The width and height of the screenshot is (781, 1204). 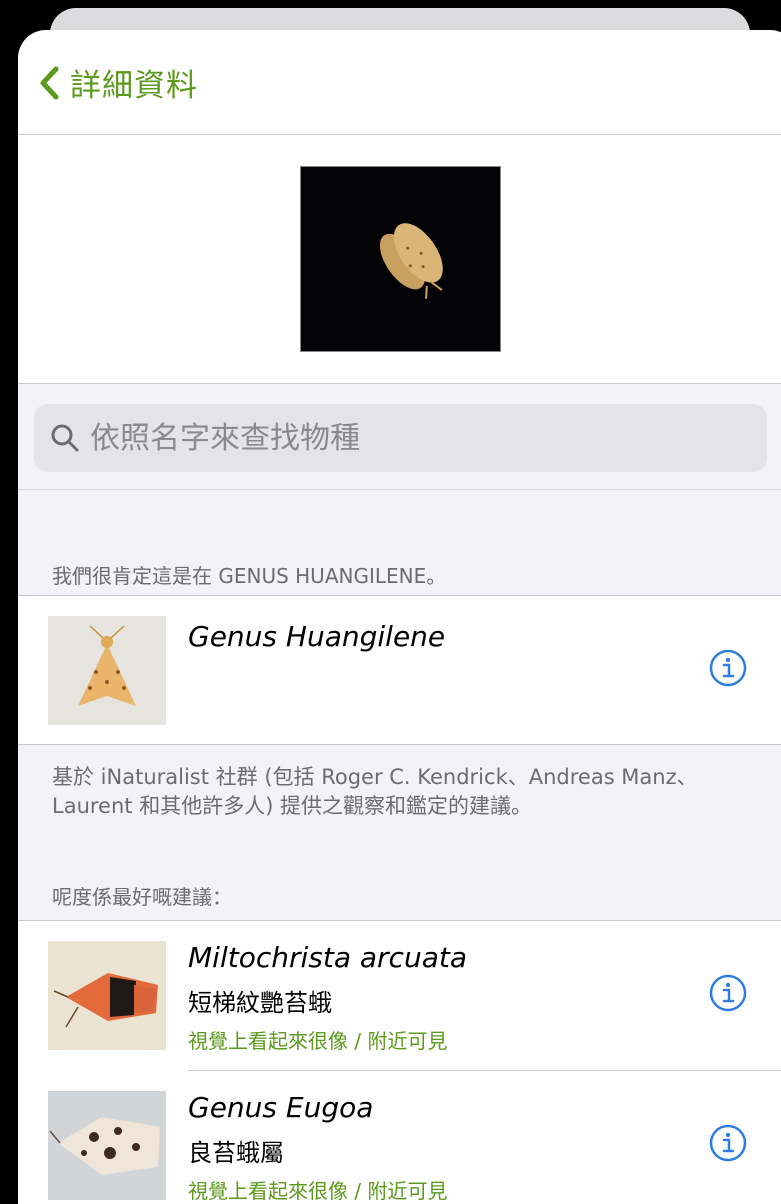 I want to click on taxon-name: Miltochrista arcuata, so click(x=327, y=957).